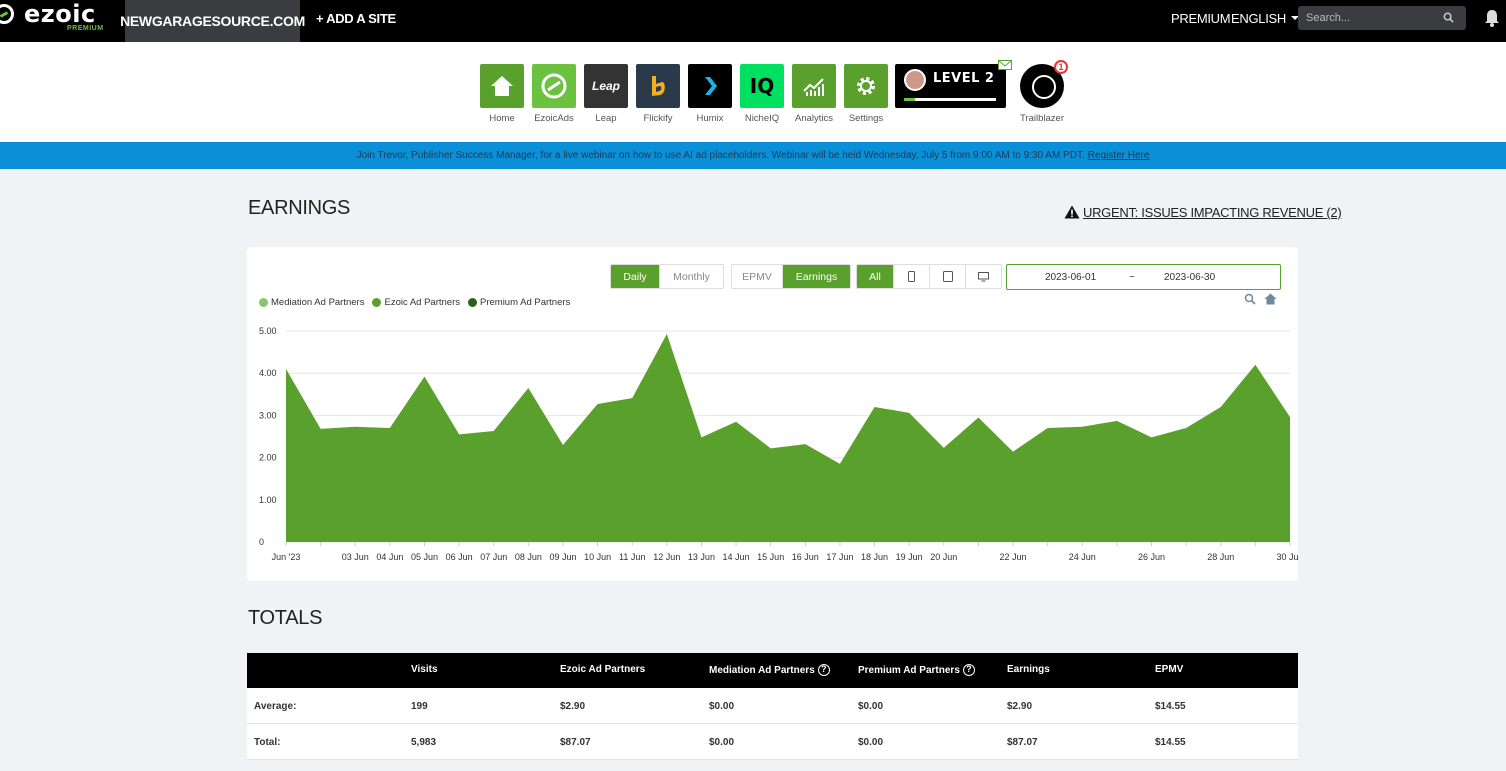  I want to click on tablet-button, so click(948, 276).